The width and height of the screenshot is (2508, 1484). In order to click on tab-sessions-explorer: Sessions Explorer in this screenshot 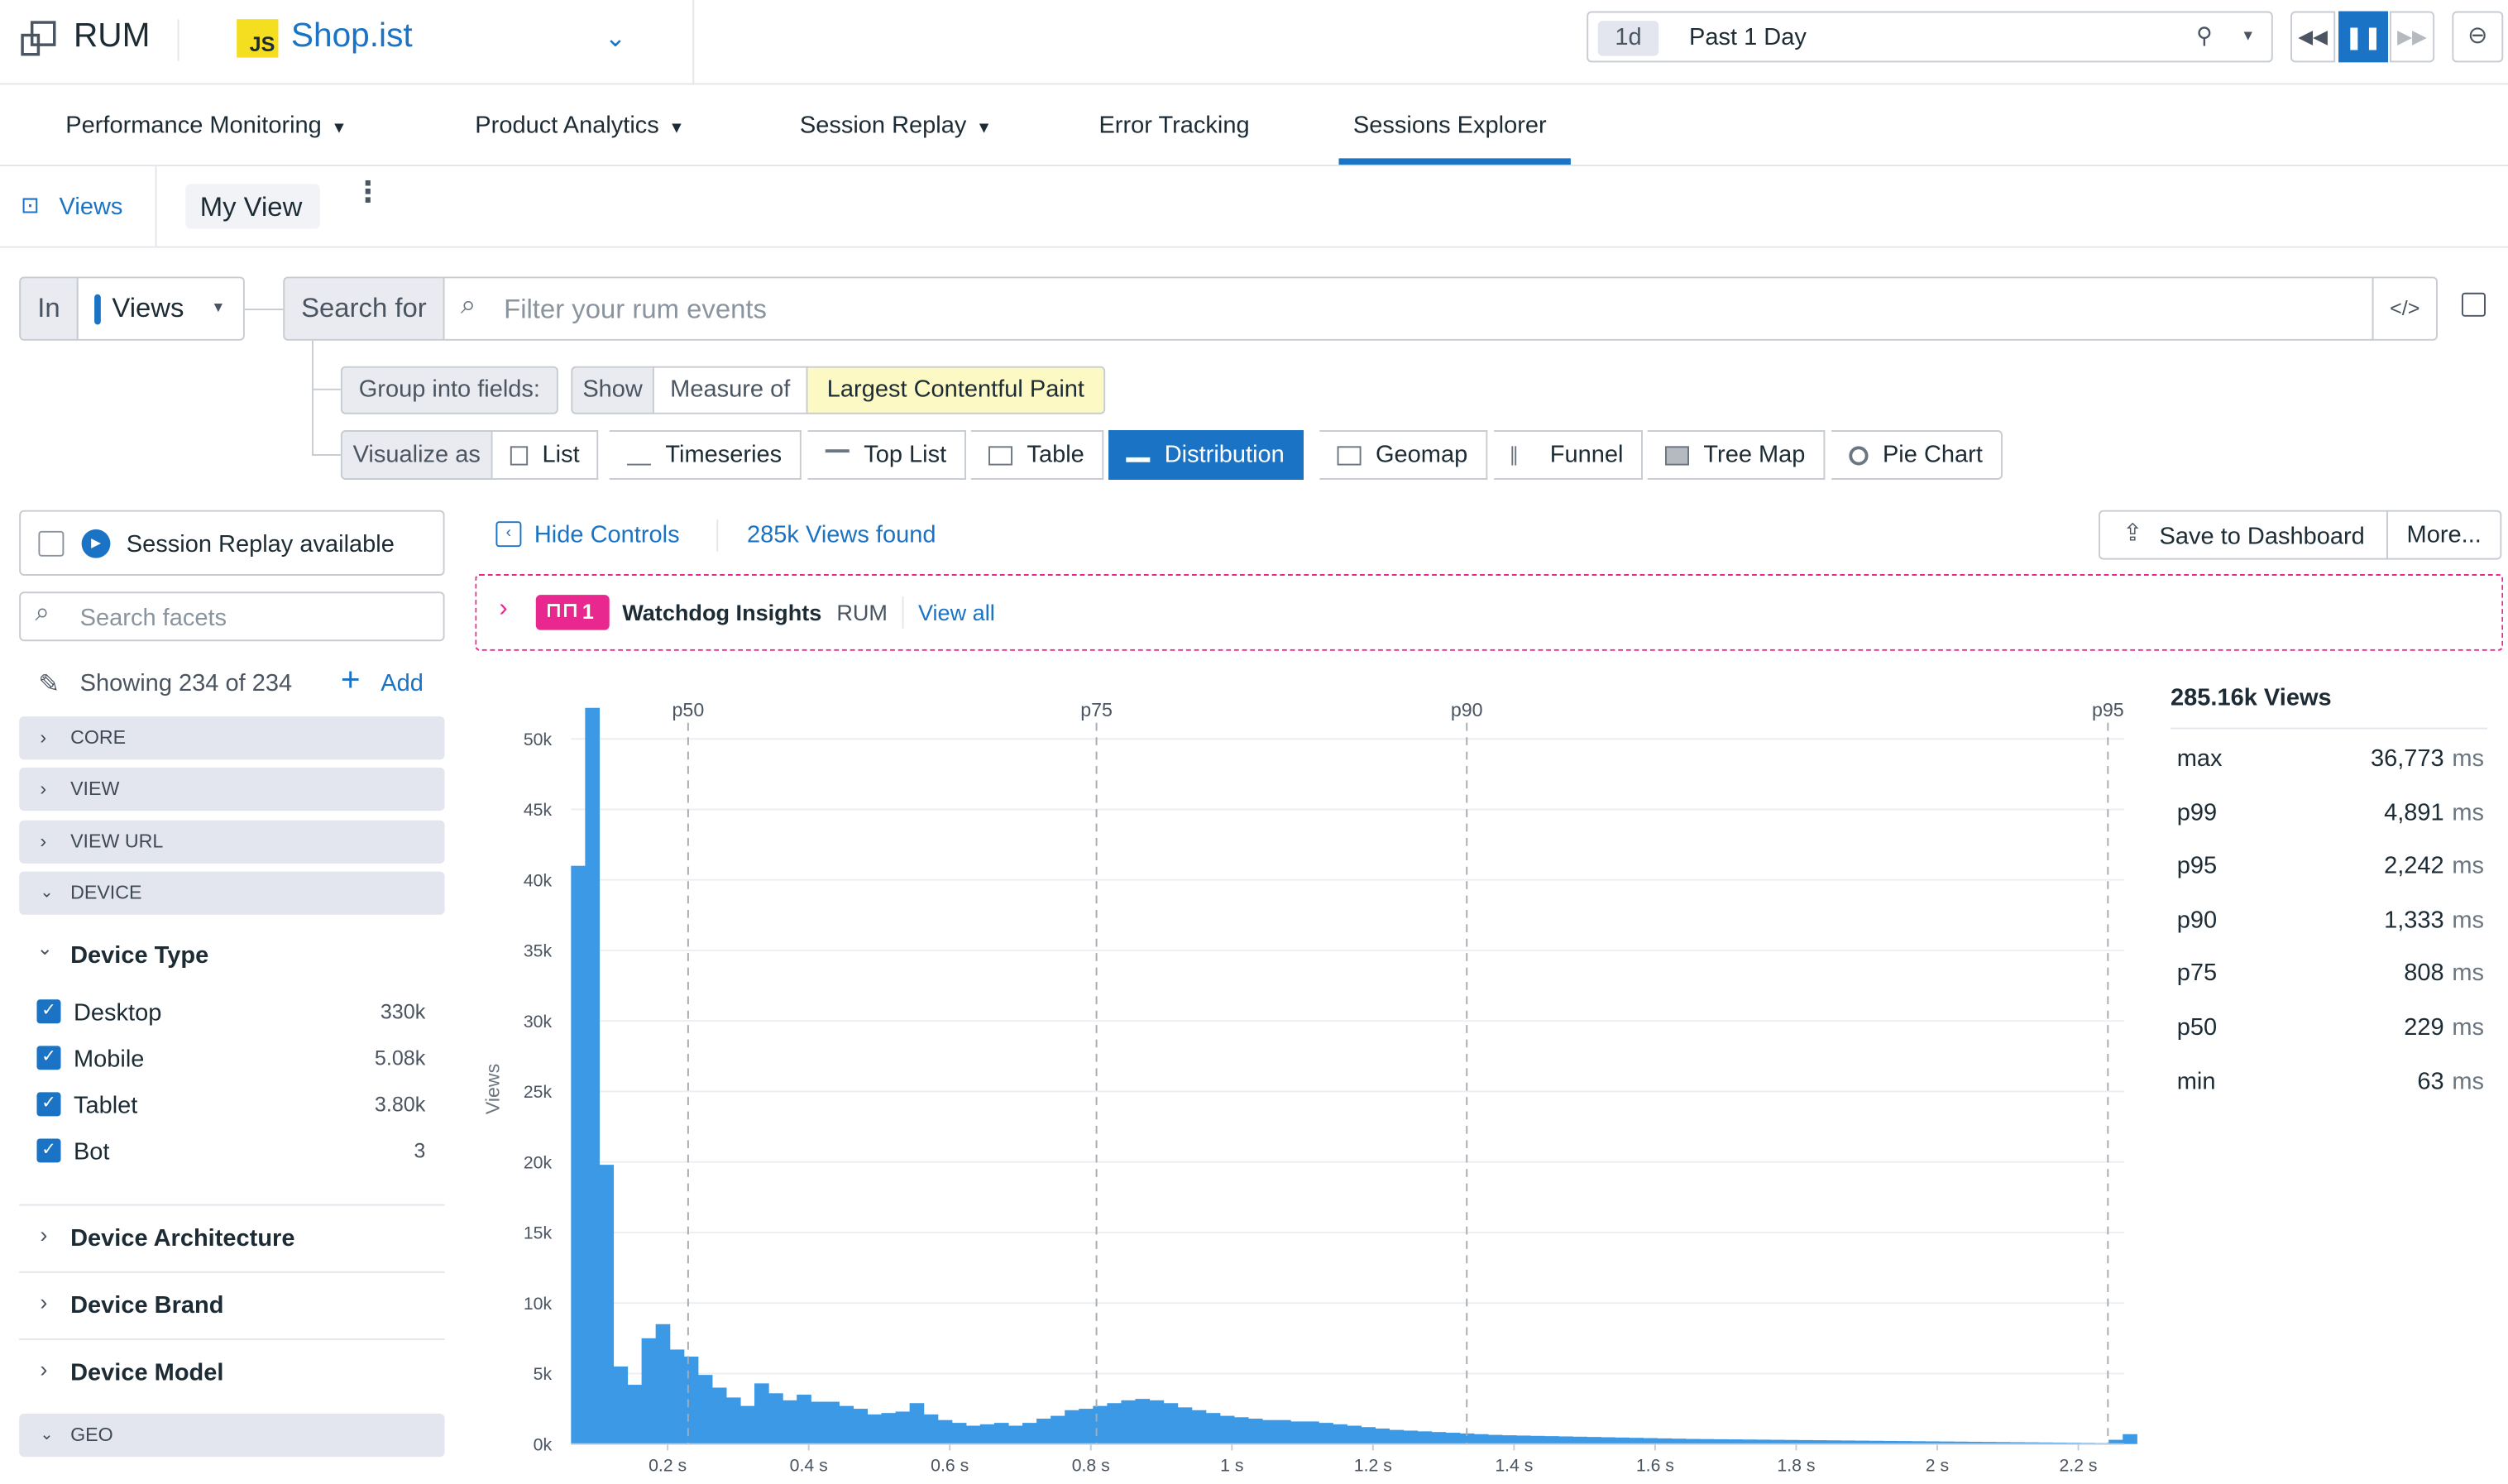, I will do `click(1450, 125)`.